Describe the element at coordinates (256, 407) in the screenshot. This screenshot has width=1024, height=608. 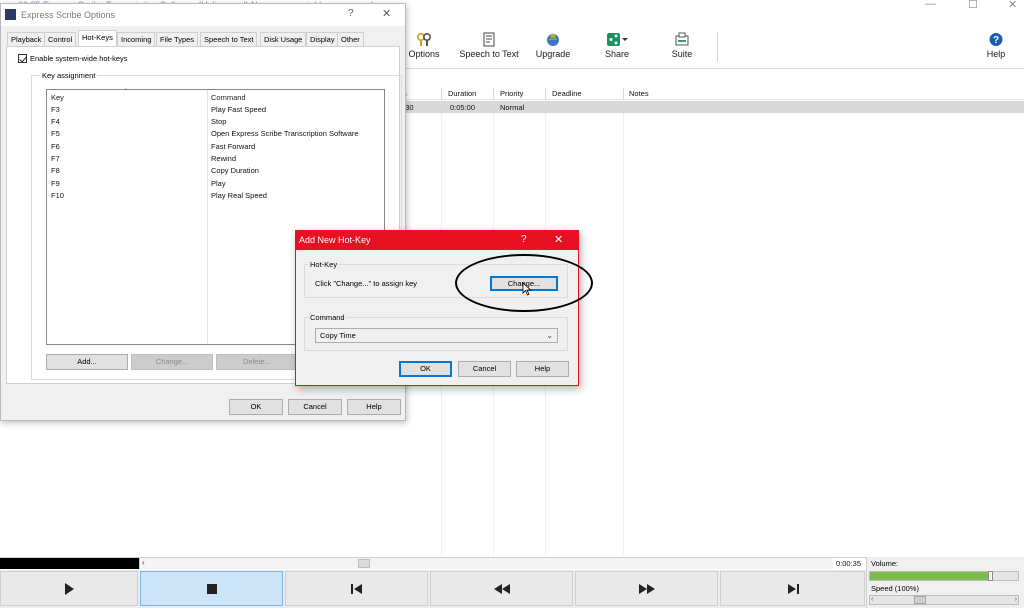
I see `options-ok-button: OK` at that location.